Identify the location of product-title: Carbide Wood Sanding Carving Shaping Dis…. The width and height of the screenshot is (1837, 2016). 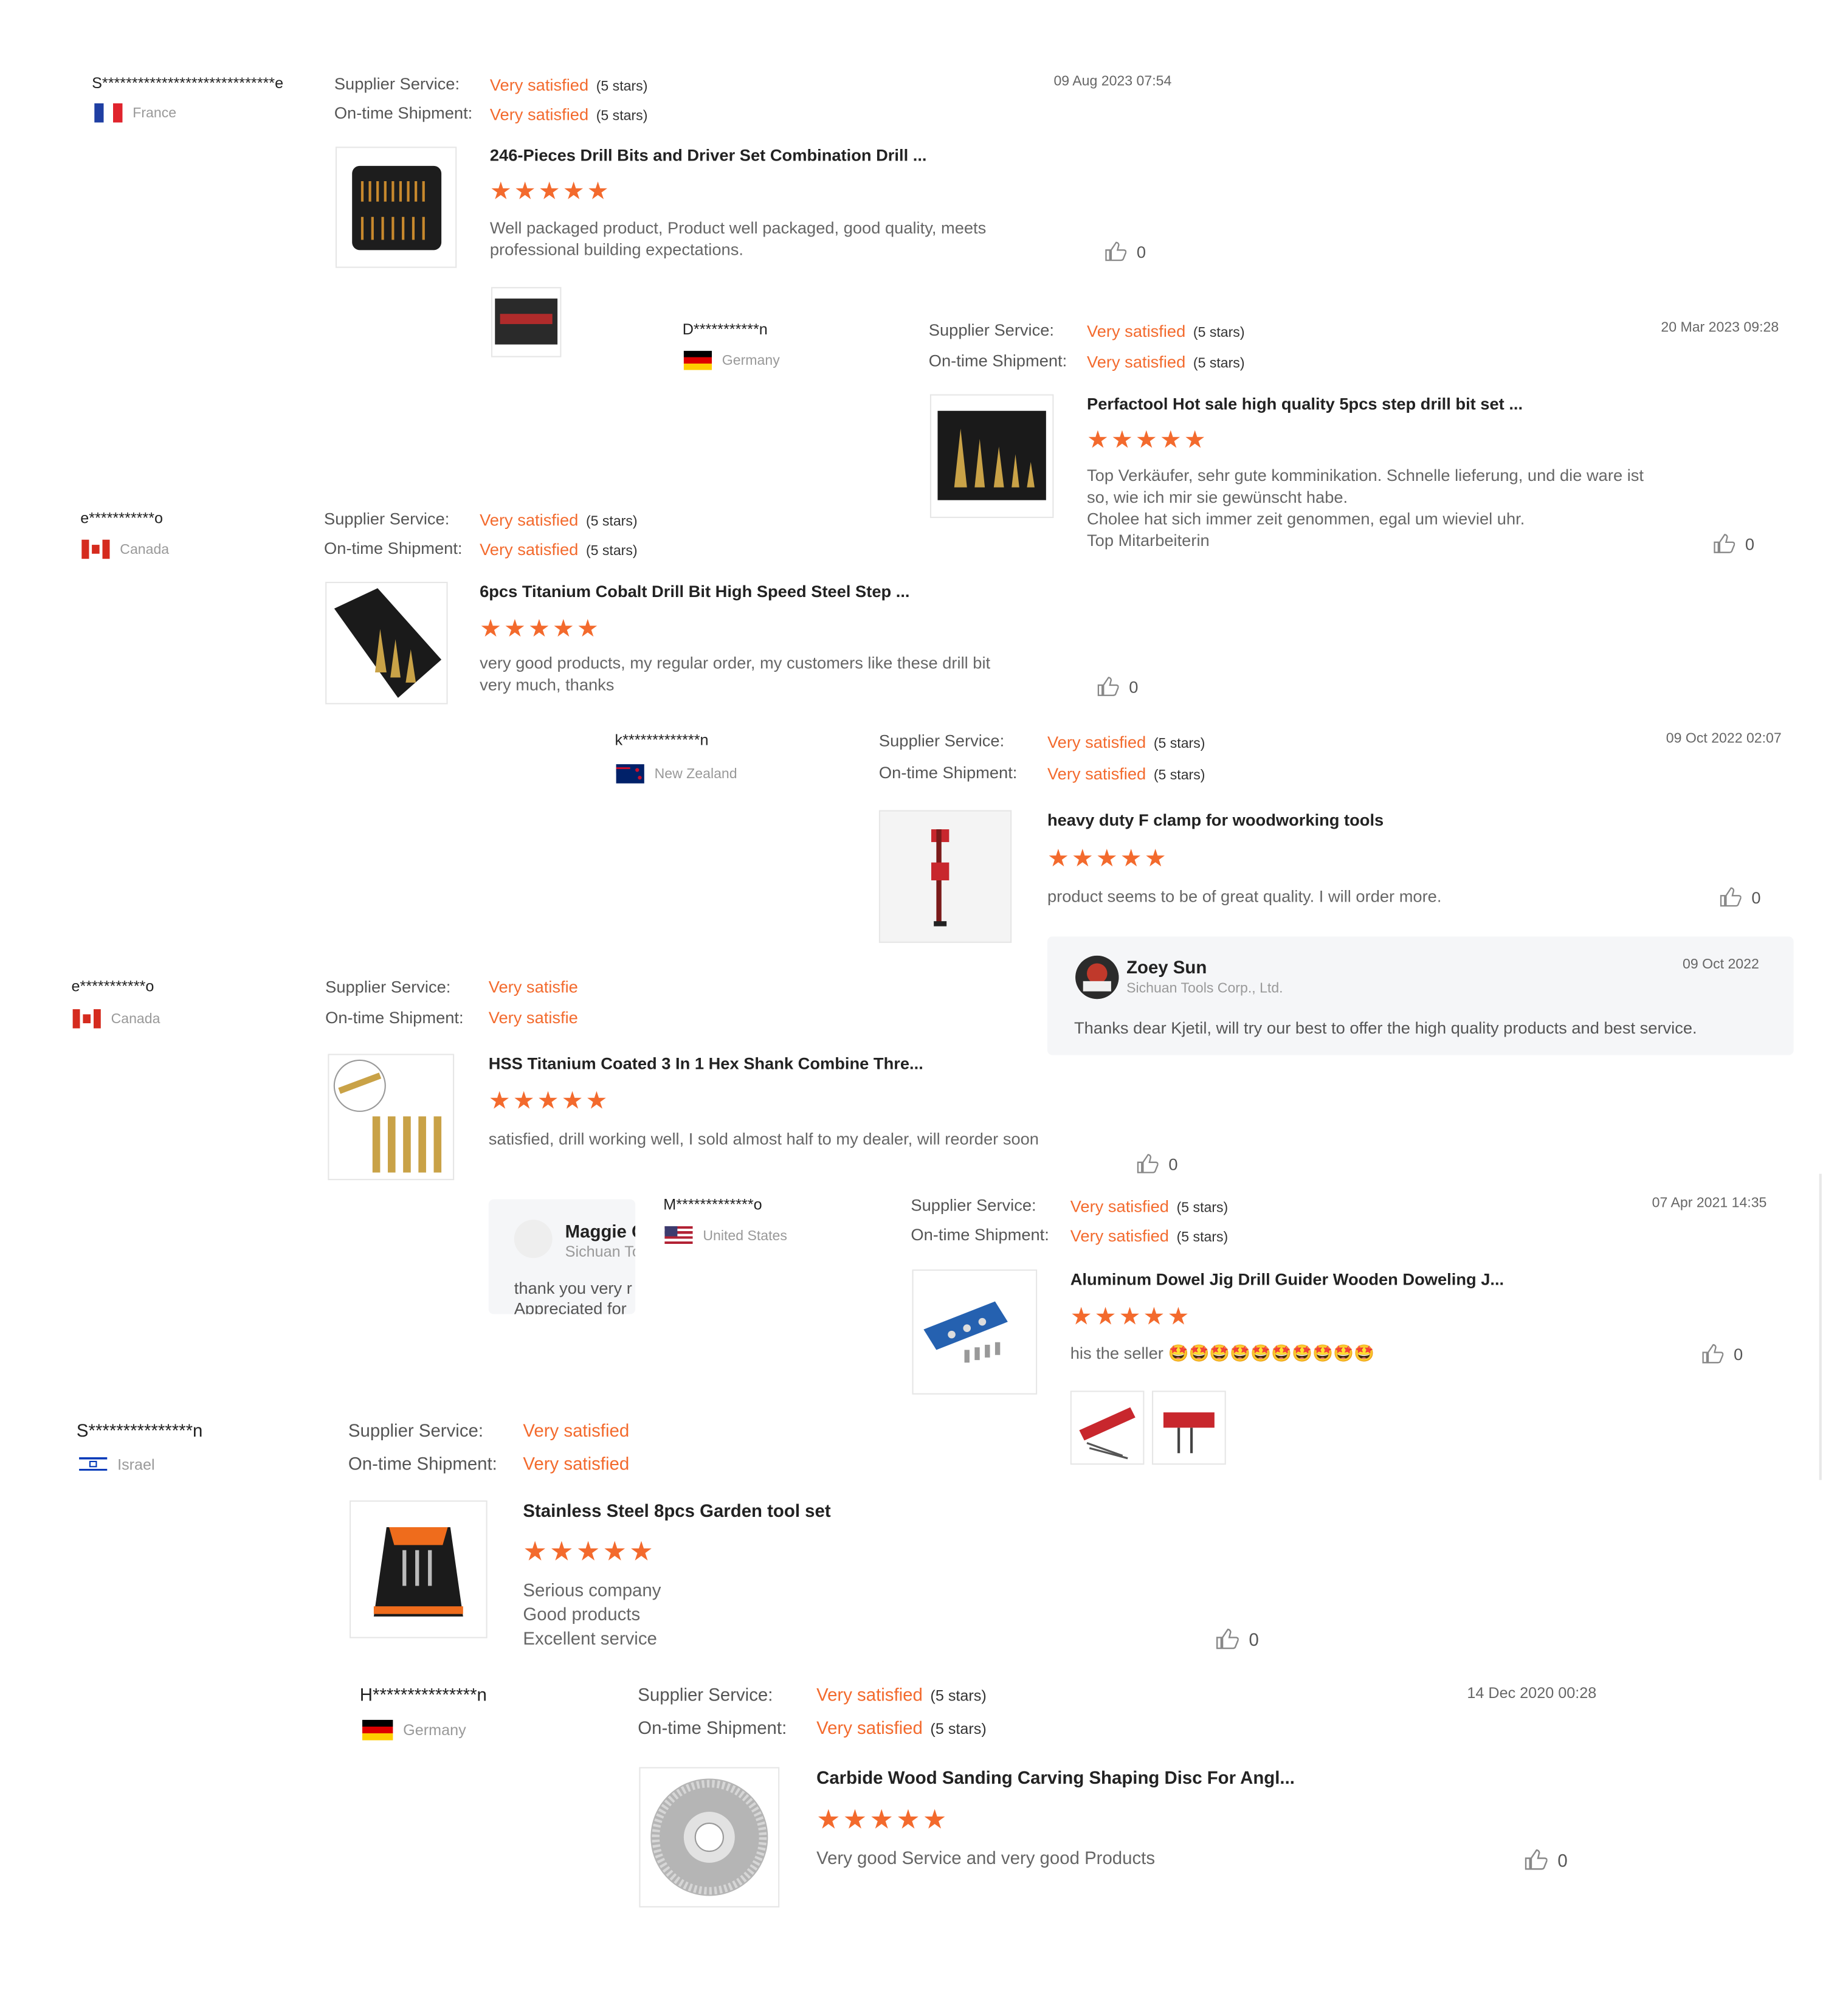
(1055, 1777).